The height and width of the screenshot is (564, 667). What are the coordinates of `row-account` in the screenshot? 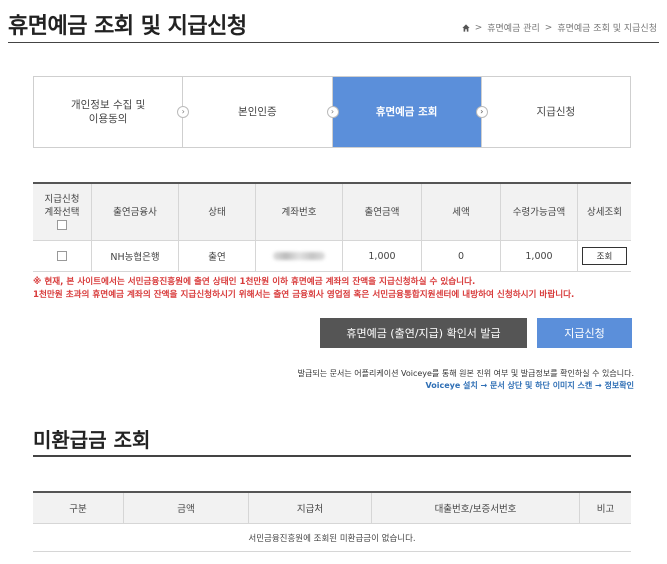 It's located at (299, 256).